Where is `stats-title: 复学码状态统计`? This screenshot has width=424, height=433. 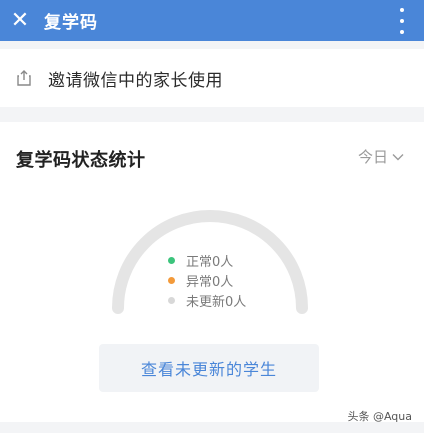
stats-title: 复学码状态统计 is located at coordinates (81, 160).